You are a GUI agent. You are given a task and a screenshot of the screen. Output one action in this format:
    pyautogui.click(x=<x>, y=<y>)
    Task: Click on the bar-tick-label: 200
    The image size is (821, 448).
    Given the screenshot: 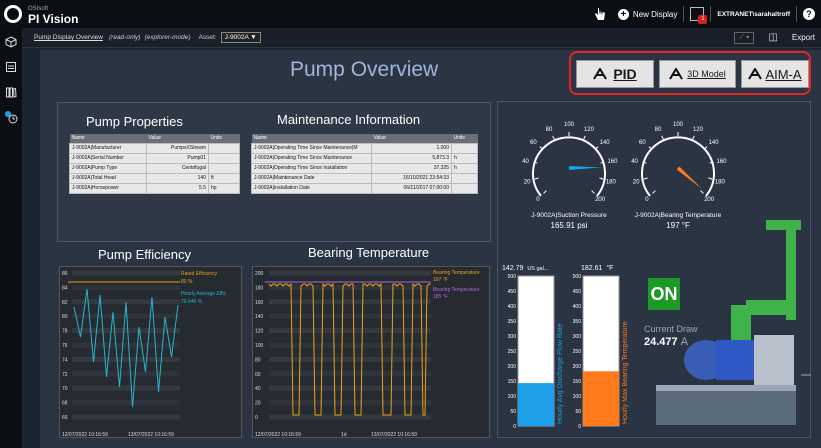 What is the action you would take?
    pyautogui.click(x=512, y=367)
    